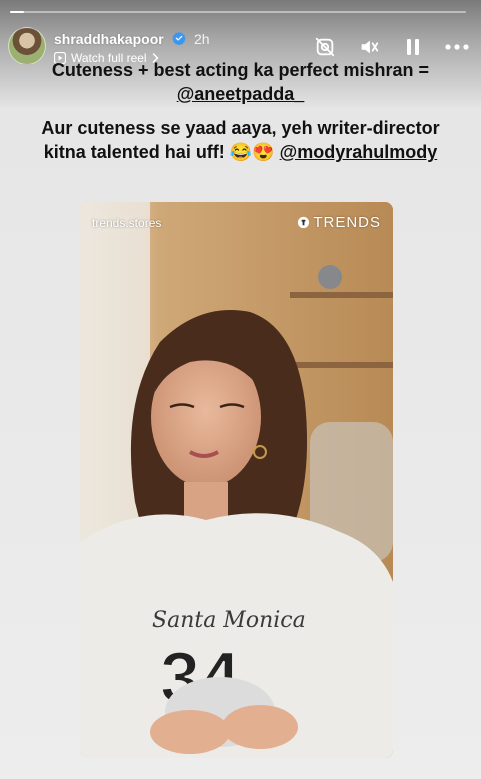 The image size is (481, 779). I want to click on trends-logo-icon, so click(304, 222).